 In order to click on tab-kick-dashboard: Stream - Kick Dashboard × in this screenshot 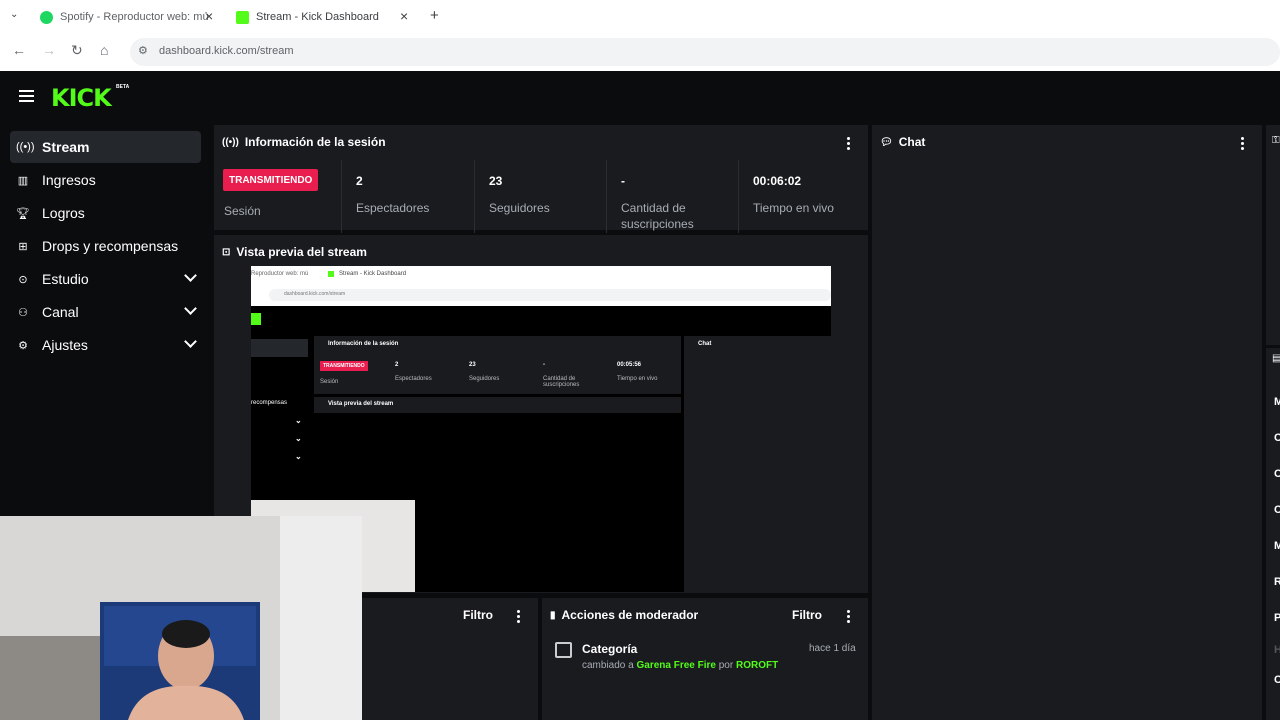, I will do `click(324, 17)`.